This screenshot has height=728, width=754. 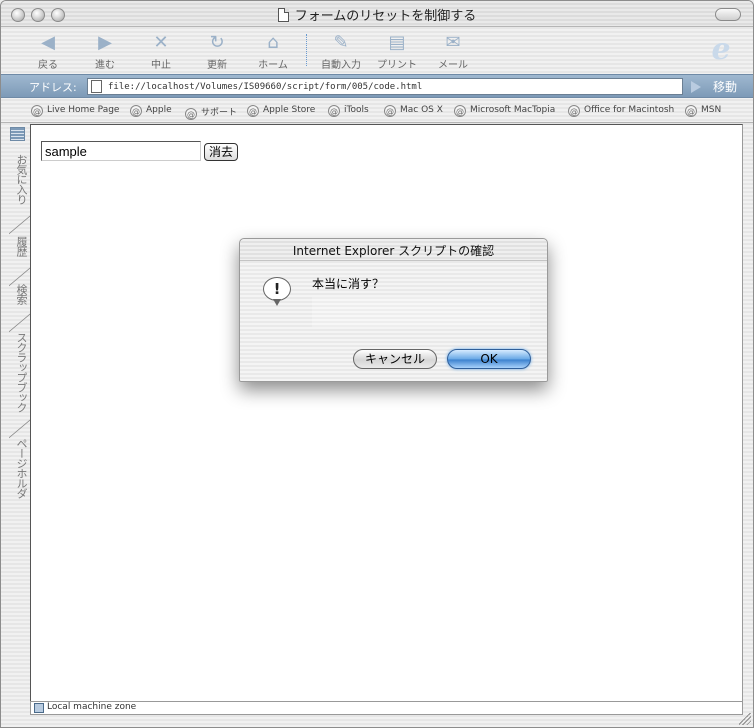 What do you see at coordinates (453, 65) in the screenshot?
I see `mail-button-label: メール` at bounding box center [453, 65].